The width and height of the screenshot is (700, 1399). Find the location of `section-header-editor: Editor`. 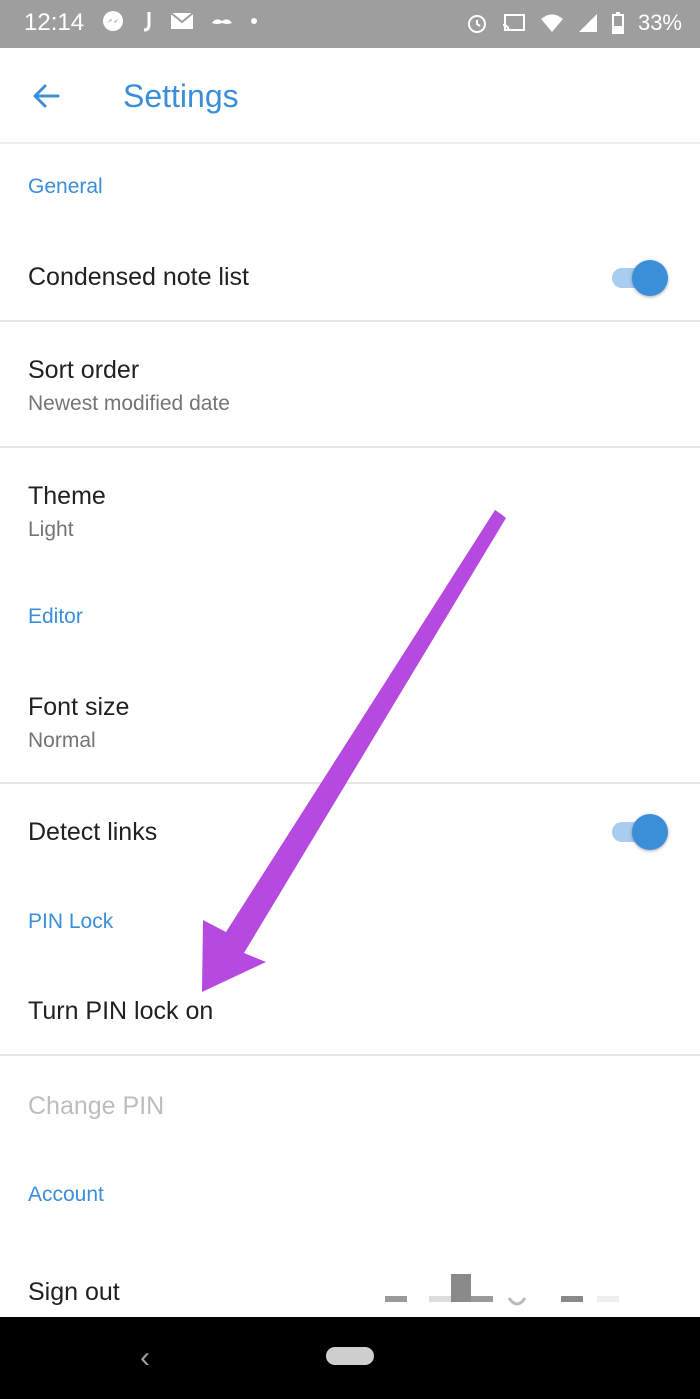

section-header-editor: Editor is located at coordinates (55, 616).